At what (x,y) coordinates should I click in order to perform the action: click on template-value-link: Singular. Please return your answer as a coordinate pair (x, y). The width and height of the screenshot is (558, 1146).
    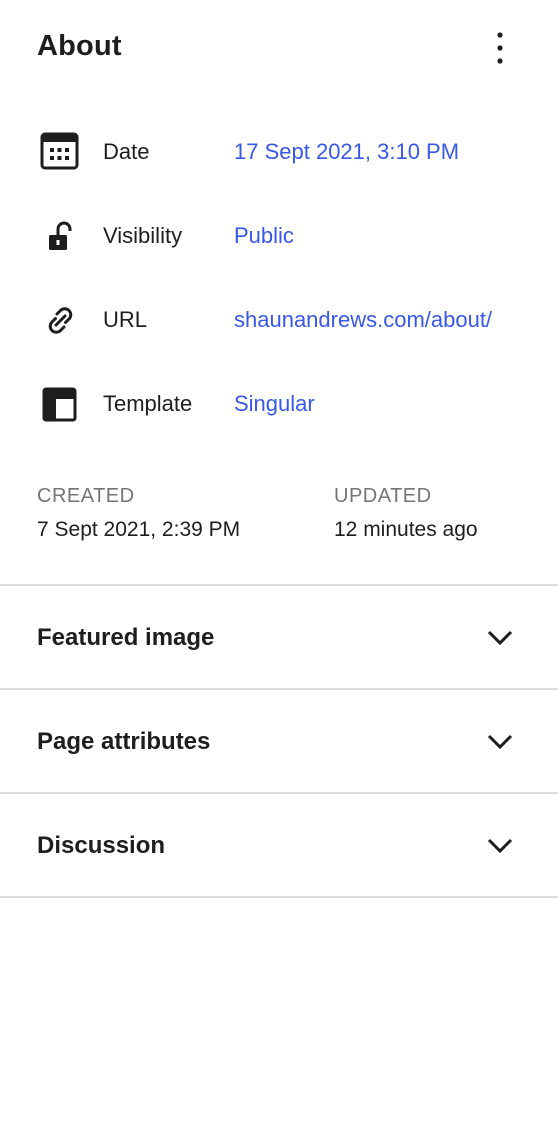
    Looking at the image, I should click on (274, 404).